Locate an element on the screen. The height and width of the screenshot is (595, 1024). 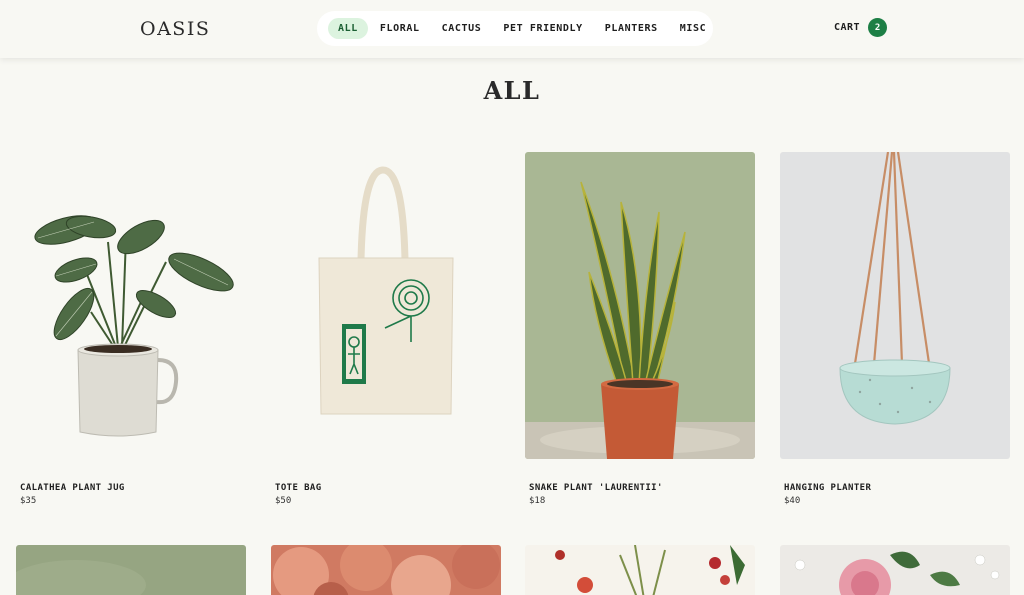
cart-count-badge: 2 is located at coordinates (878, 27).